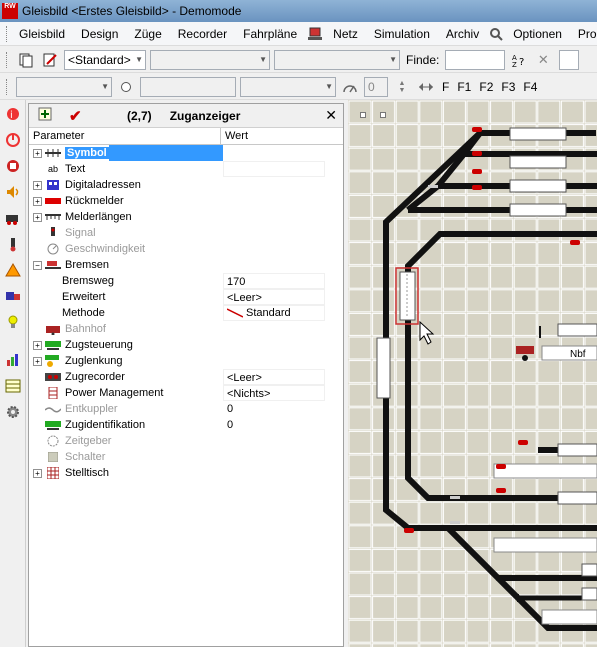 This screenshot has width=597, height=647. Describe the element at coordinates (13, 386) in the screenshot. I see `table-icon` at that location.